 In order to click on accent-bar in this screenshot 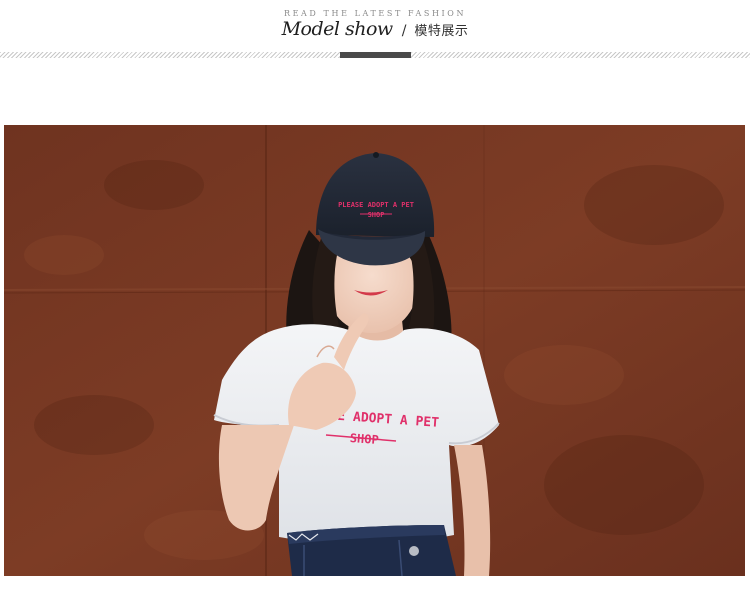, I will do `click(375, 55)`.